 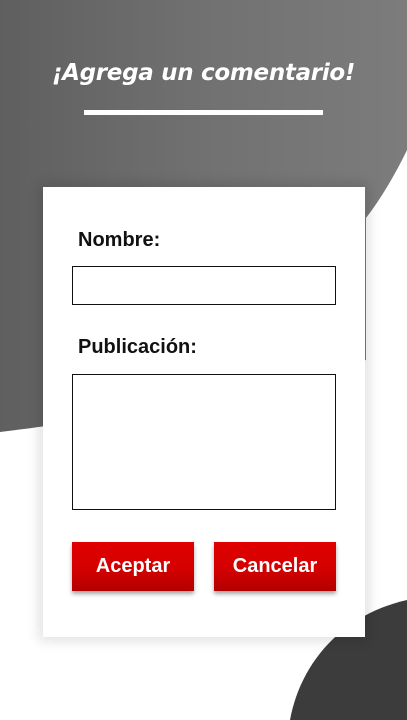 What do you see at coordinates (203, 112) in the screenshot?
I see `title-underline` at bounding box center [203, 112].